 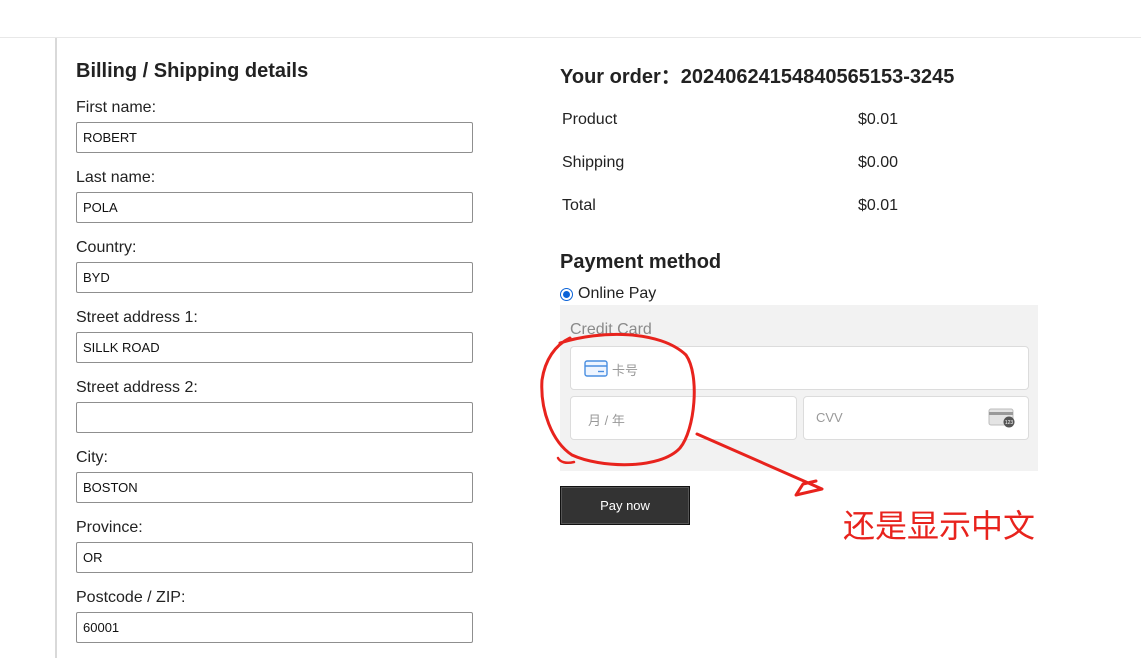 What do you see at coordinates (939, 526) in the screenshot?
I see `annotation-text: 还是显示中文` at bounding box center [939, 526].